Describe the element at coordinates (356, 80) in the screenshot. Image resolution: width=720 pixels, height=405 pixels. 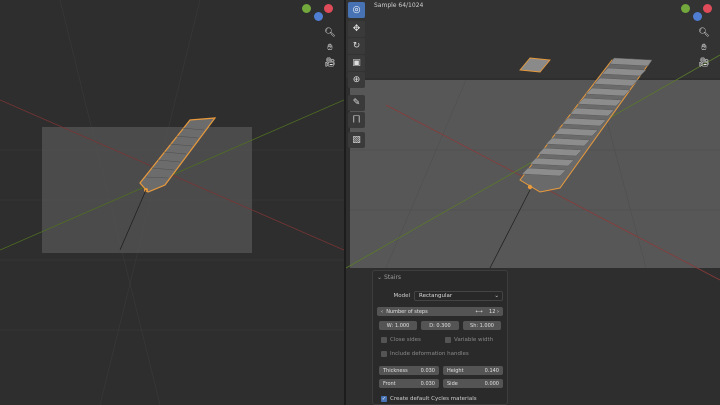
I see `transform-icon: ⊕` at that location.